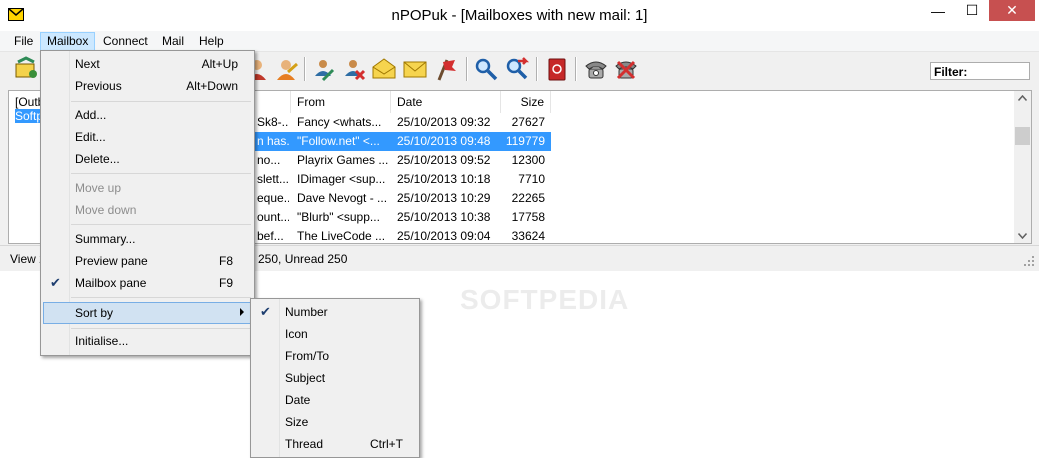  I want to click on status-counts: 250, Unread 250, so click(303, 259).